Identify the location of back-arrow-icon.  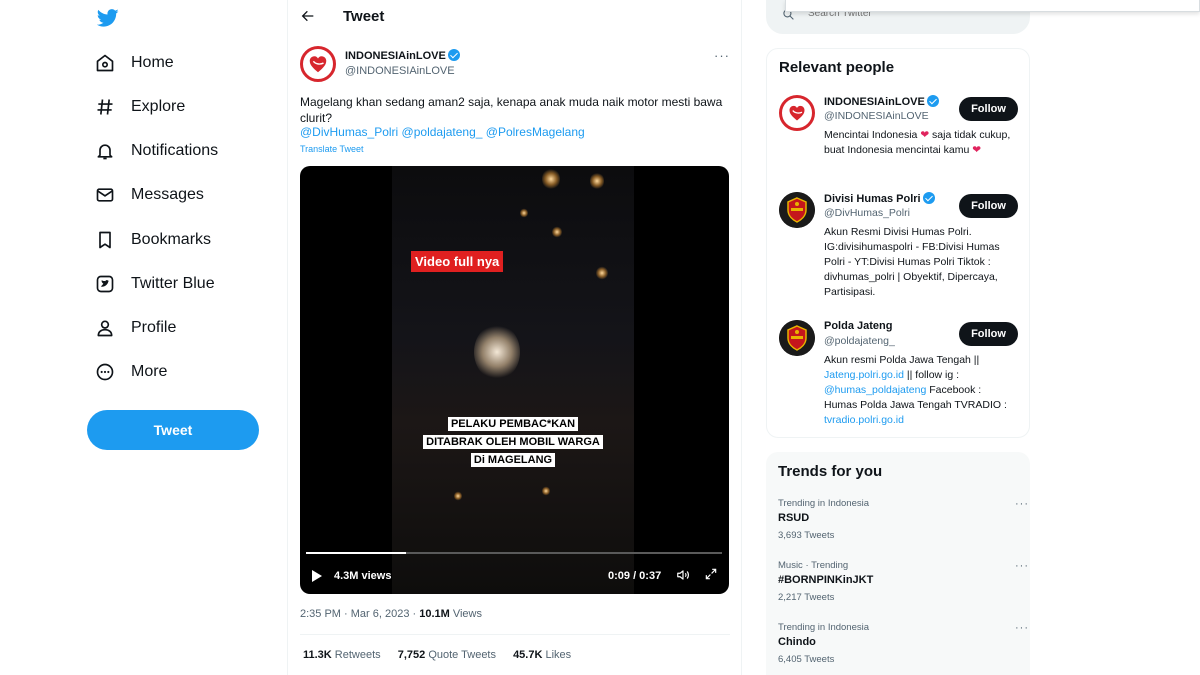
(308, 18).